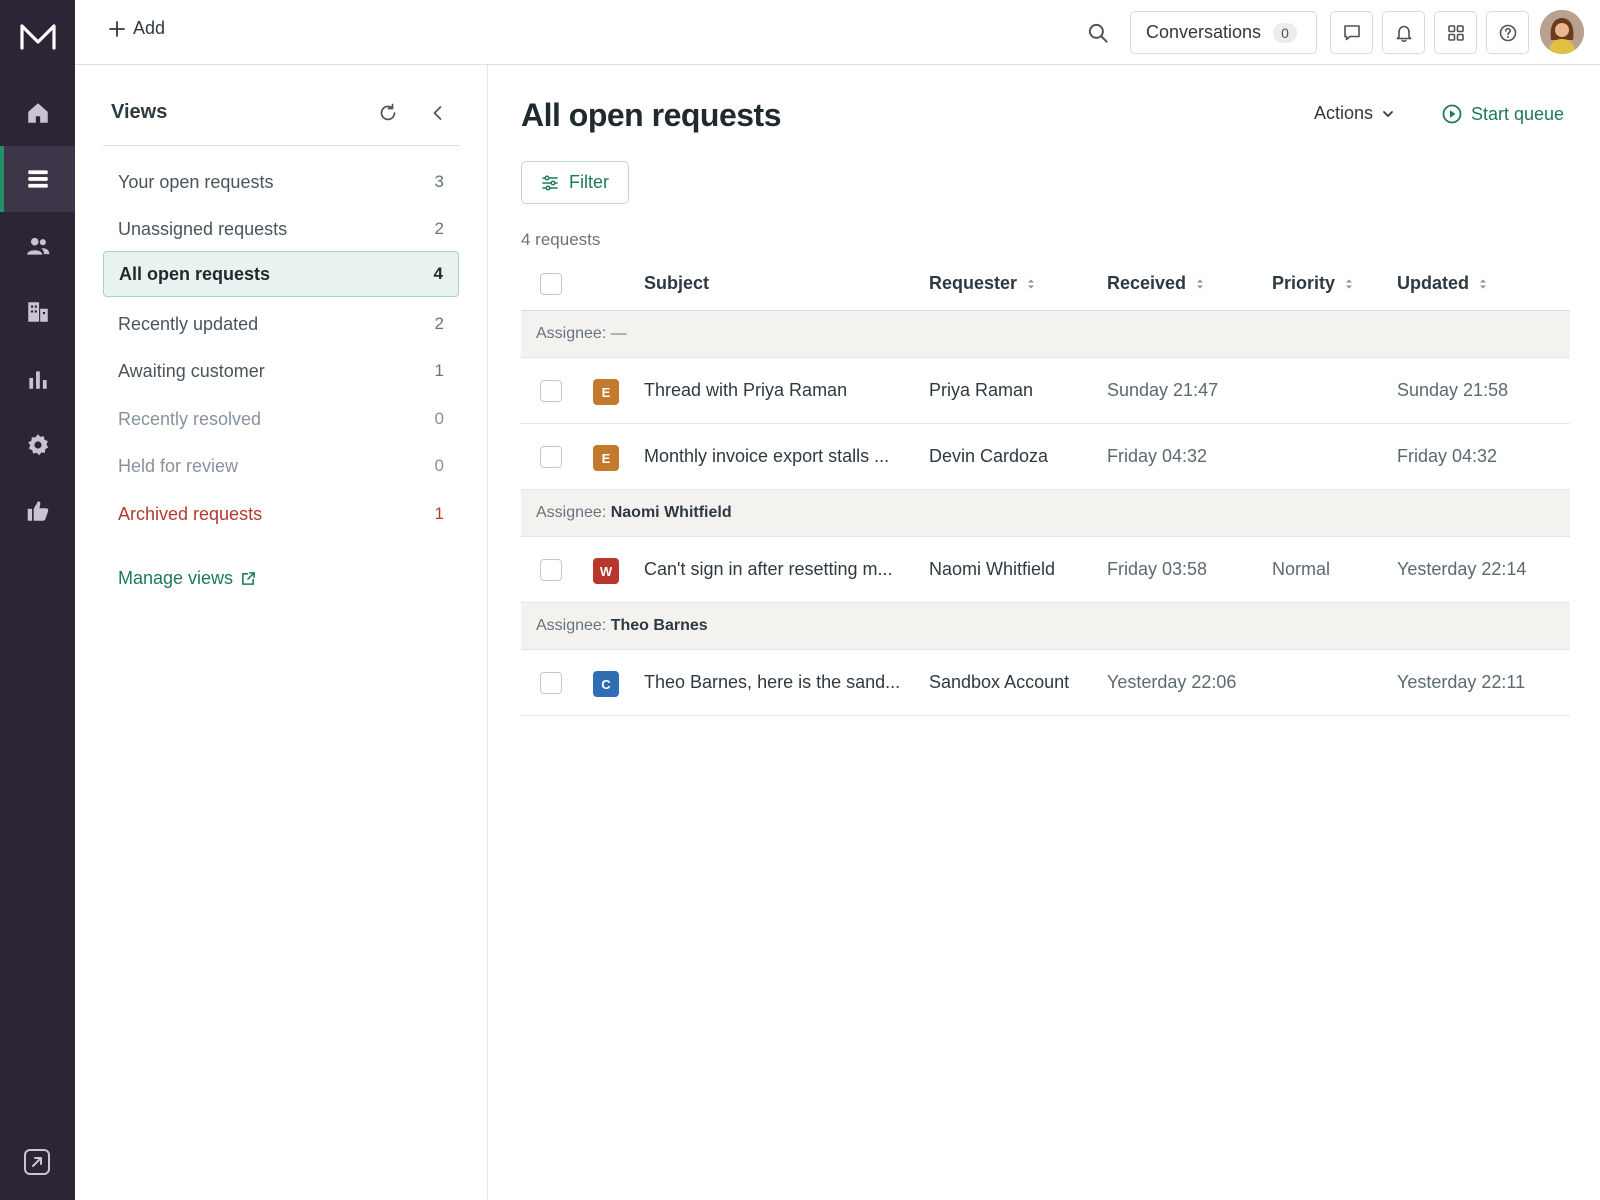 Image resolution: width=1600 pixels, height=1200 pixels. I want to click on column-priority-label: Priority, so click(1304, 283).